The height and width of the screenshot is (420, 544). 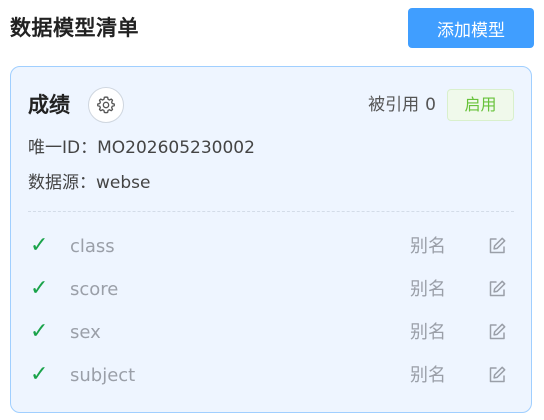 I want to click on reference-label: 被引用, so click(x=394, y=105).